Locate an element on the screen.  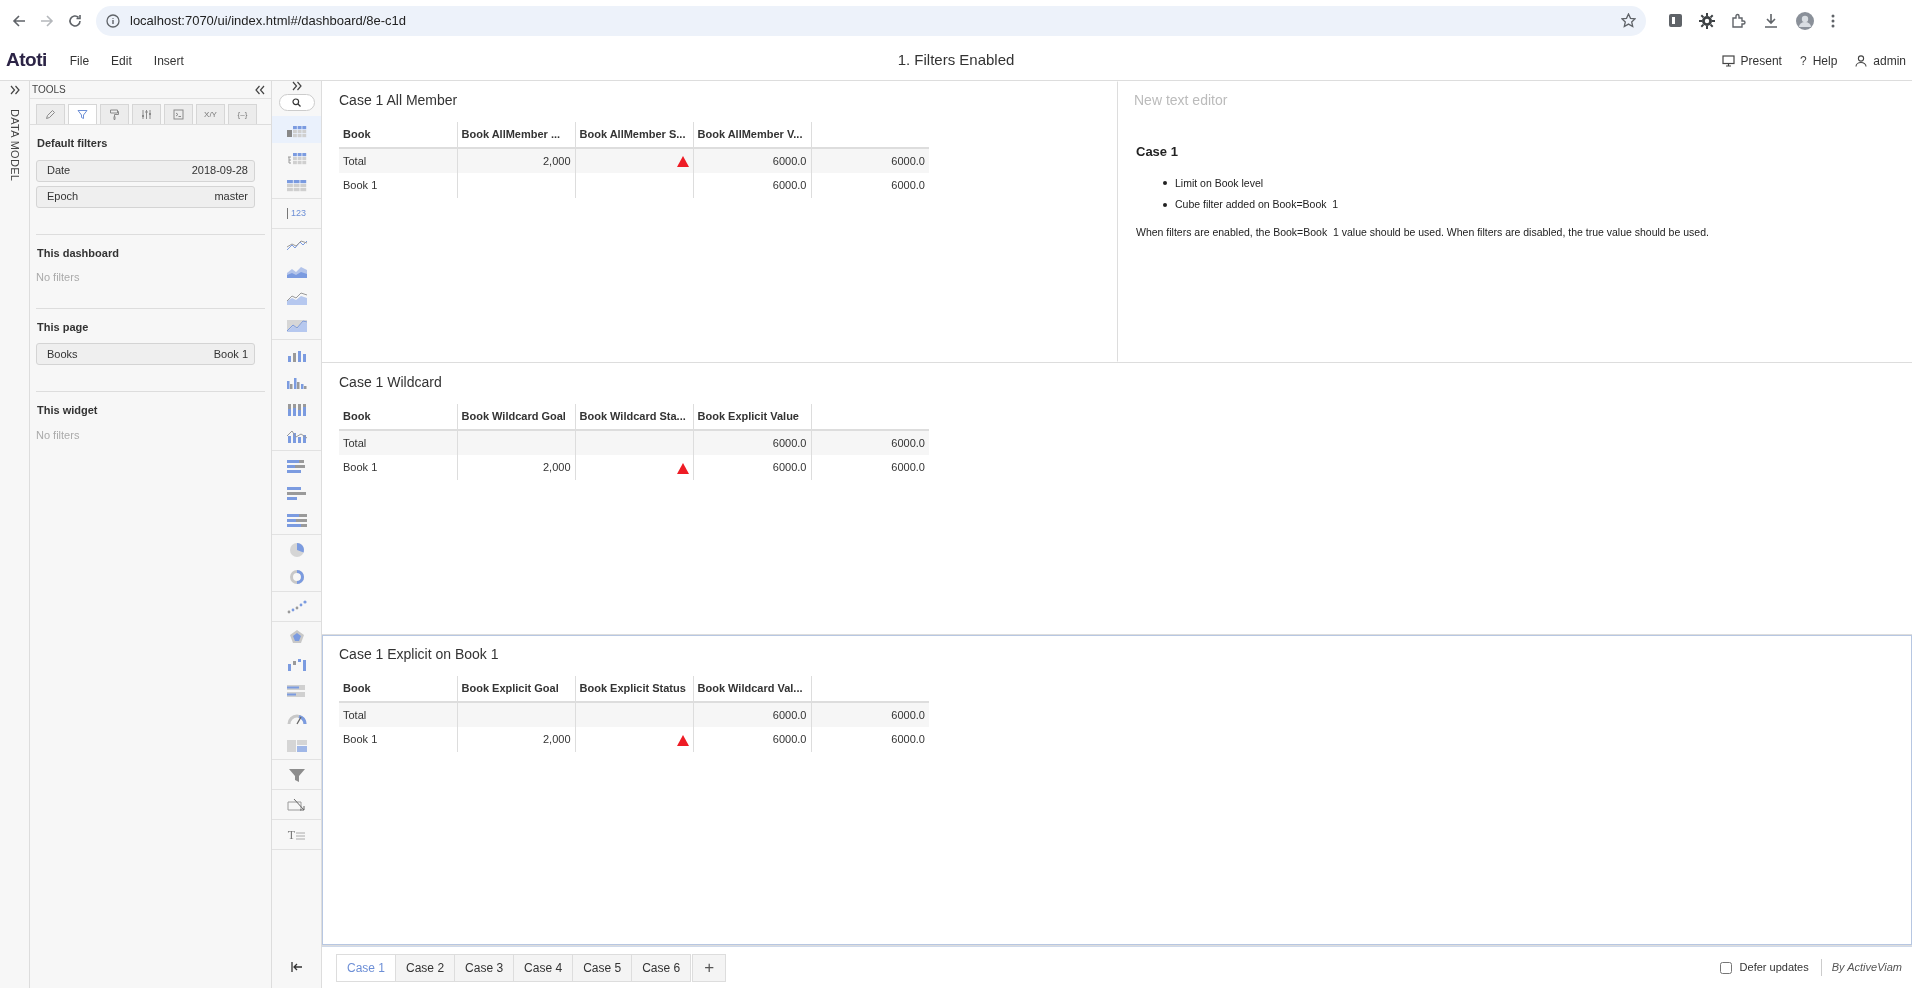
menu-item: File is located at coordinates (79, 60).